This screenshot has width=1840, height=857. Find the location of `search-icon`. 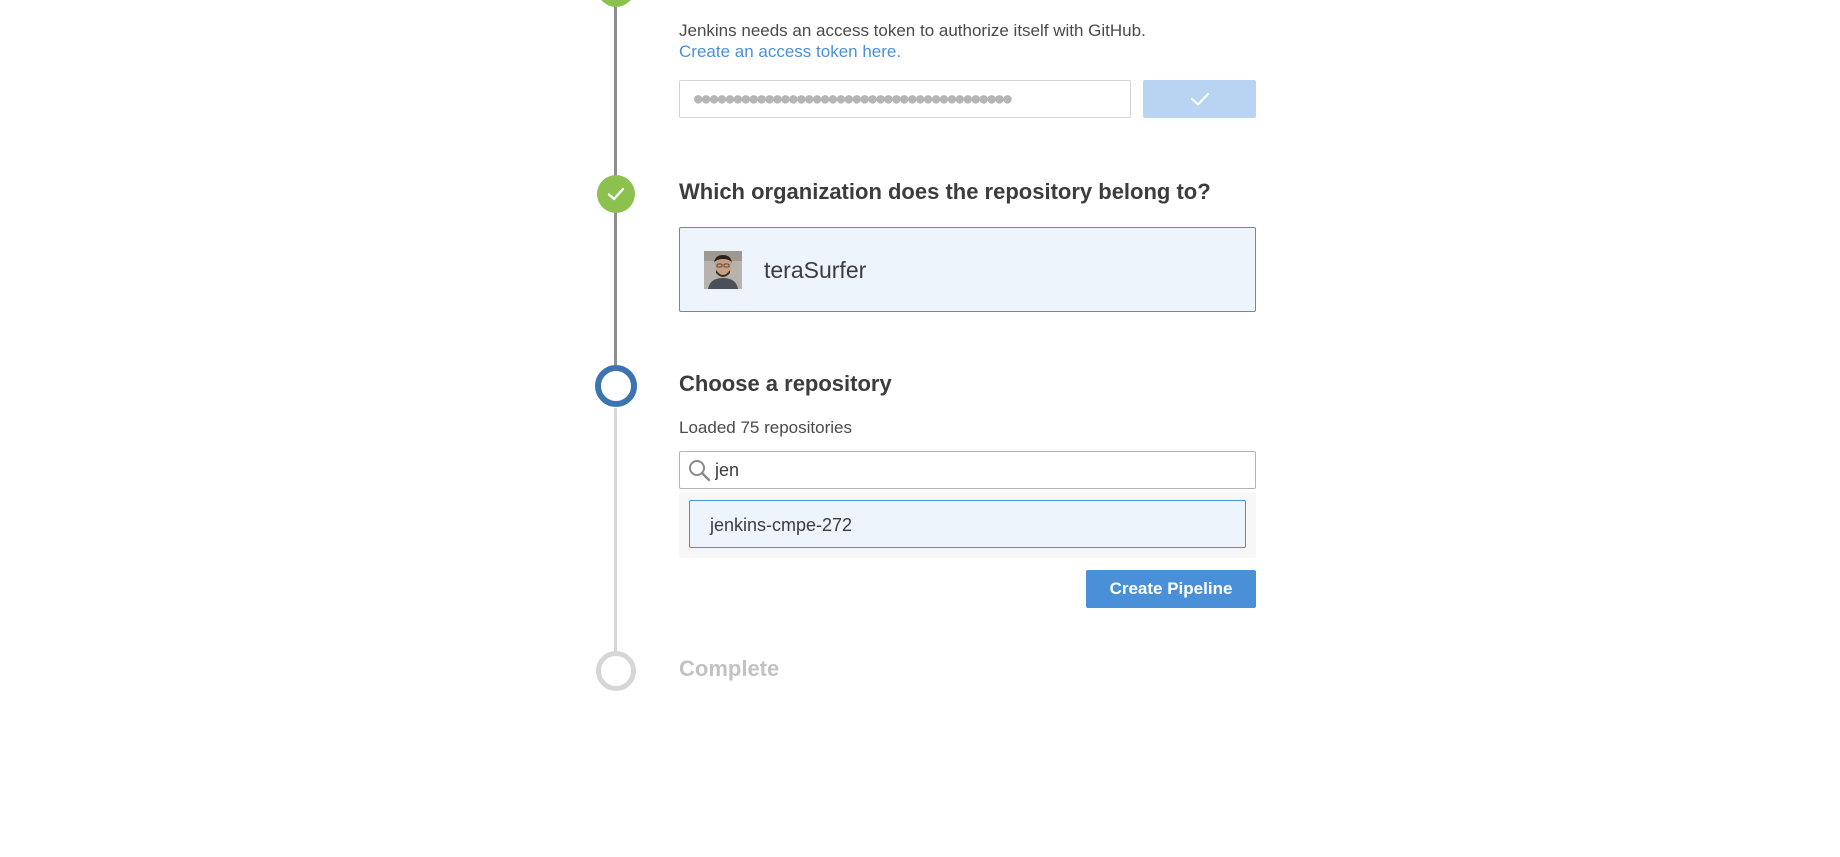

search-icon is located at coordinates (700, 471).